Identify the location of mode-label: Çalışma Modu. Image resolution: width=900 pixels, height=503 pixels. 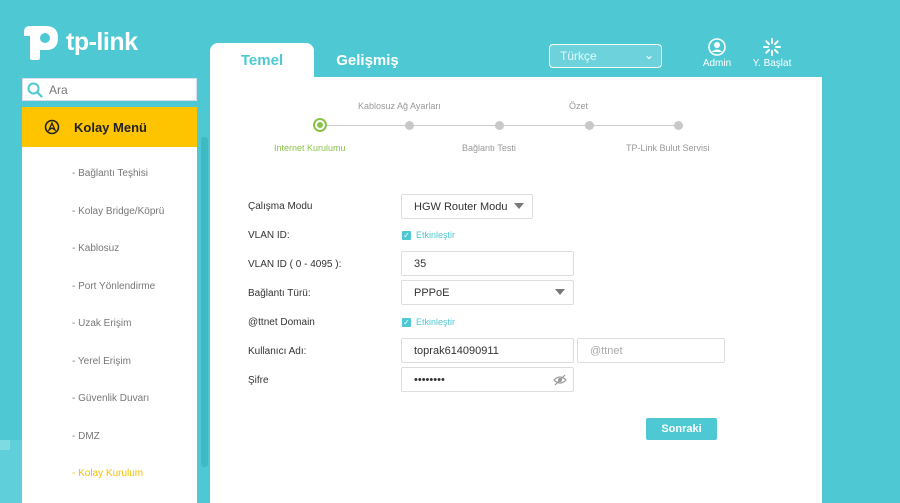
(280, 206).